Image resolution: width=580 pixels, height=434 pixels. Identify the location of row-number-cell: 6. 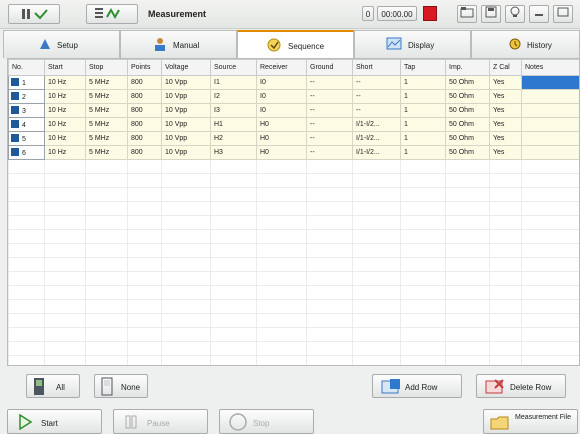
(26, 152).